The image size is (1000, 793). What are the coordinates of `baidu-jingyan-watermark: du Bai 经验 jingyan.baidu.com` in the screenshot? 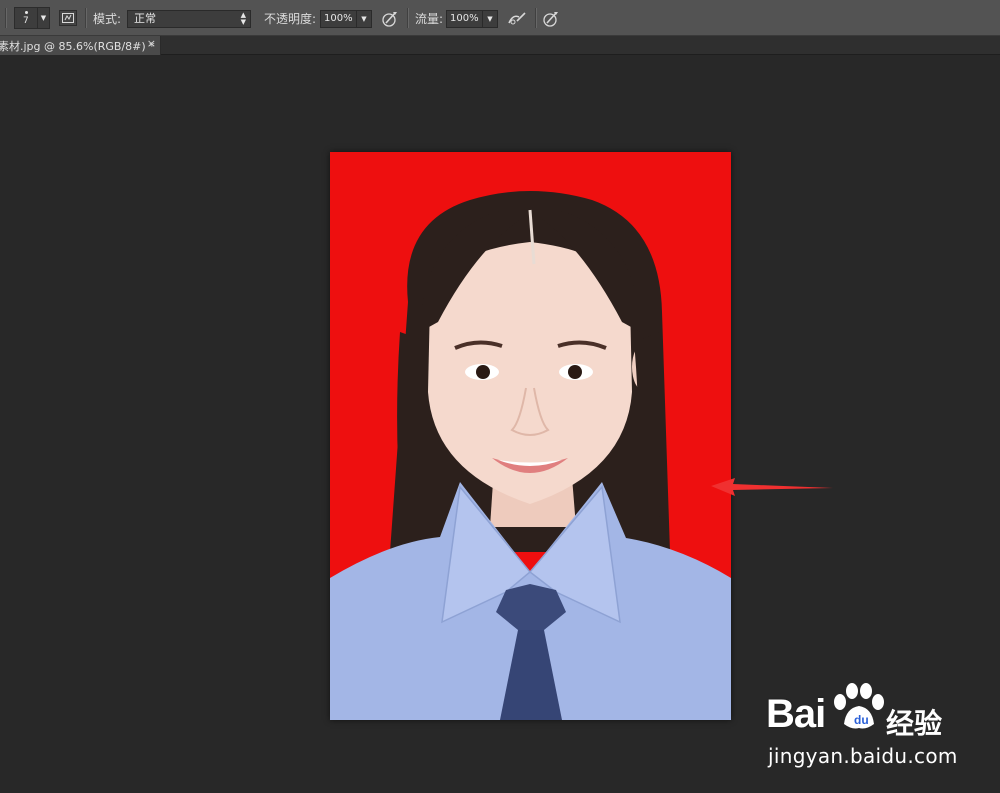 It's located at (877, 732).